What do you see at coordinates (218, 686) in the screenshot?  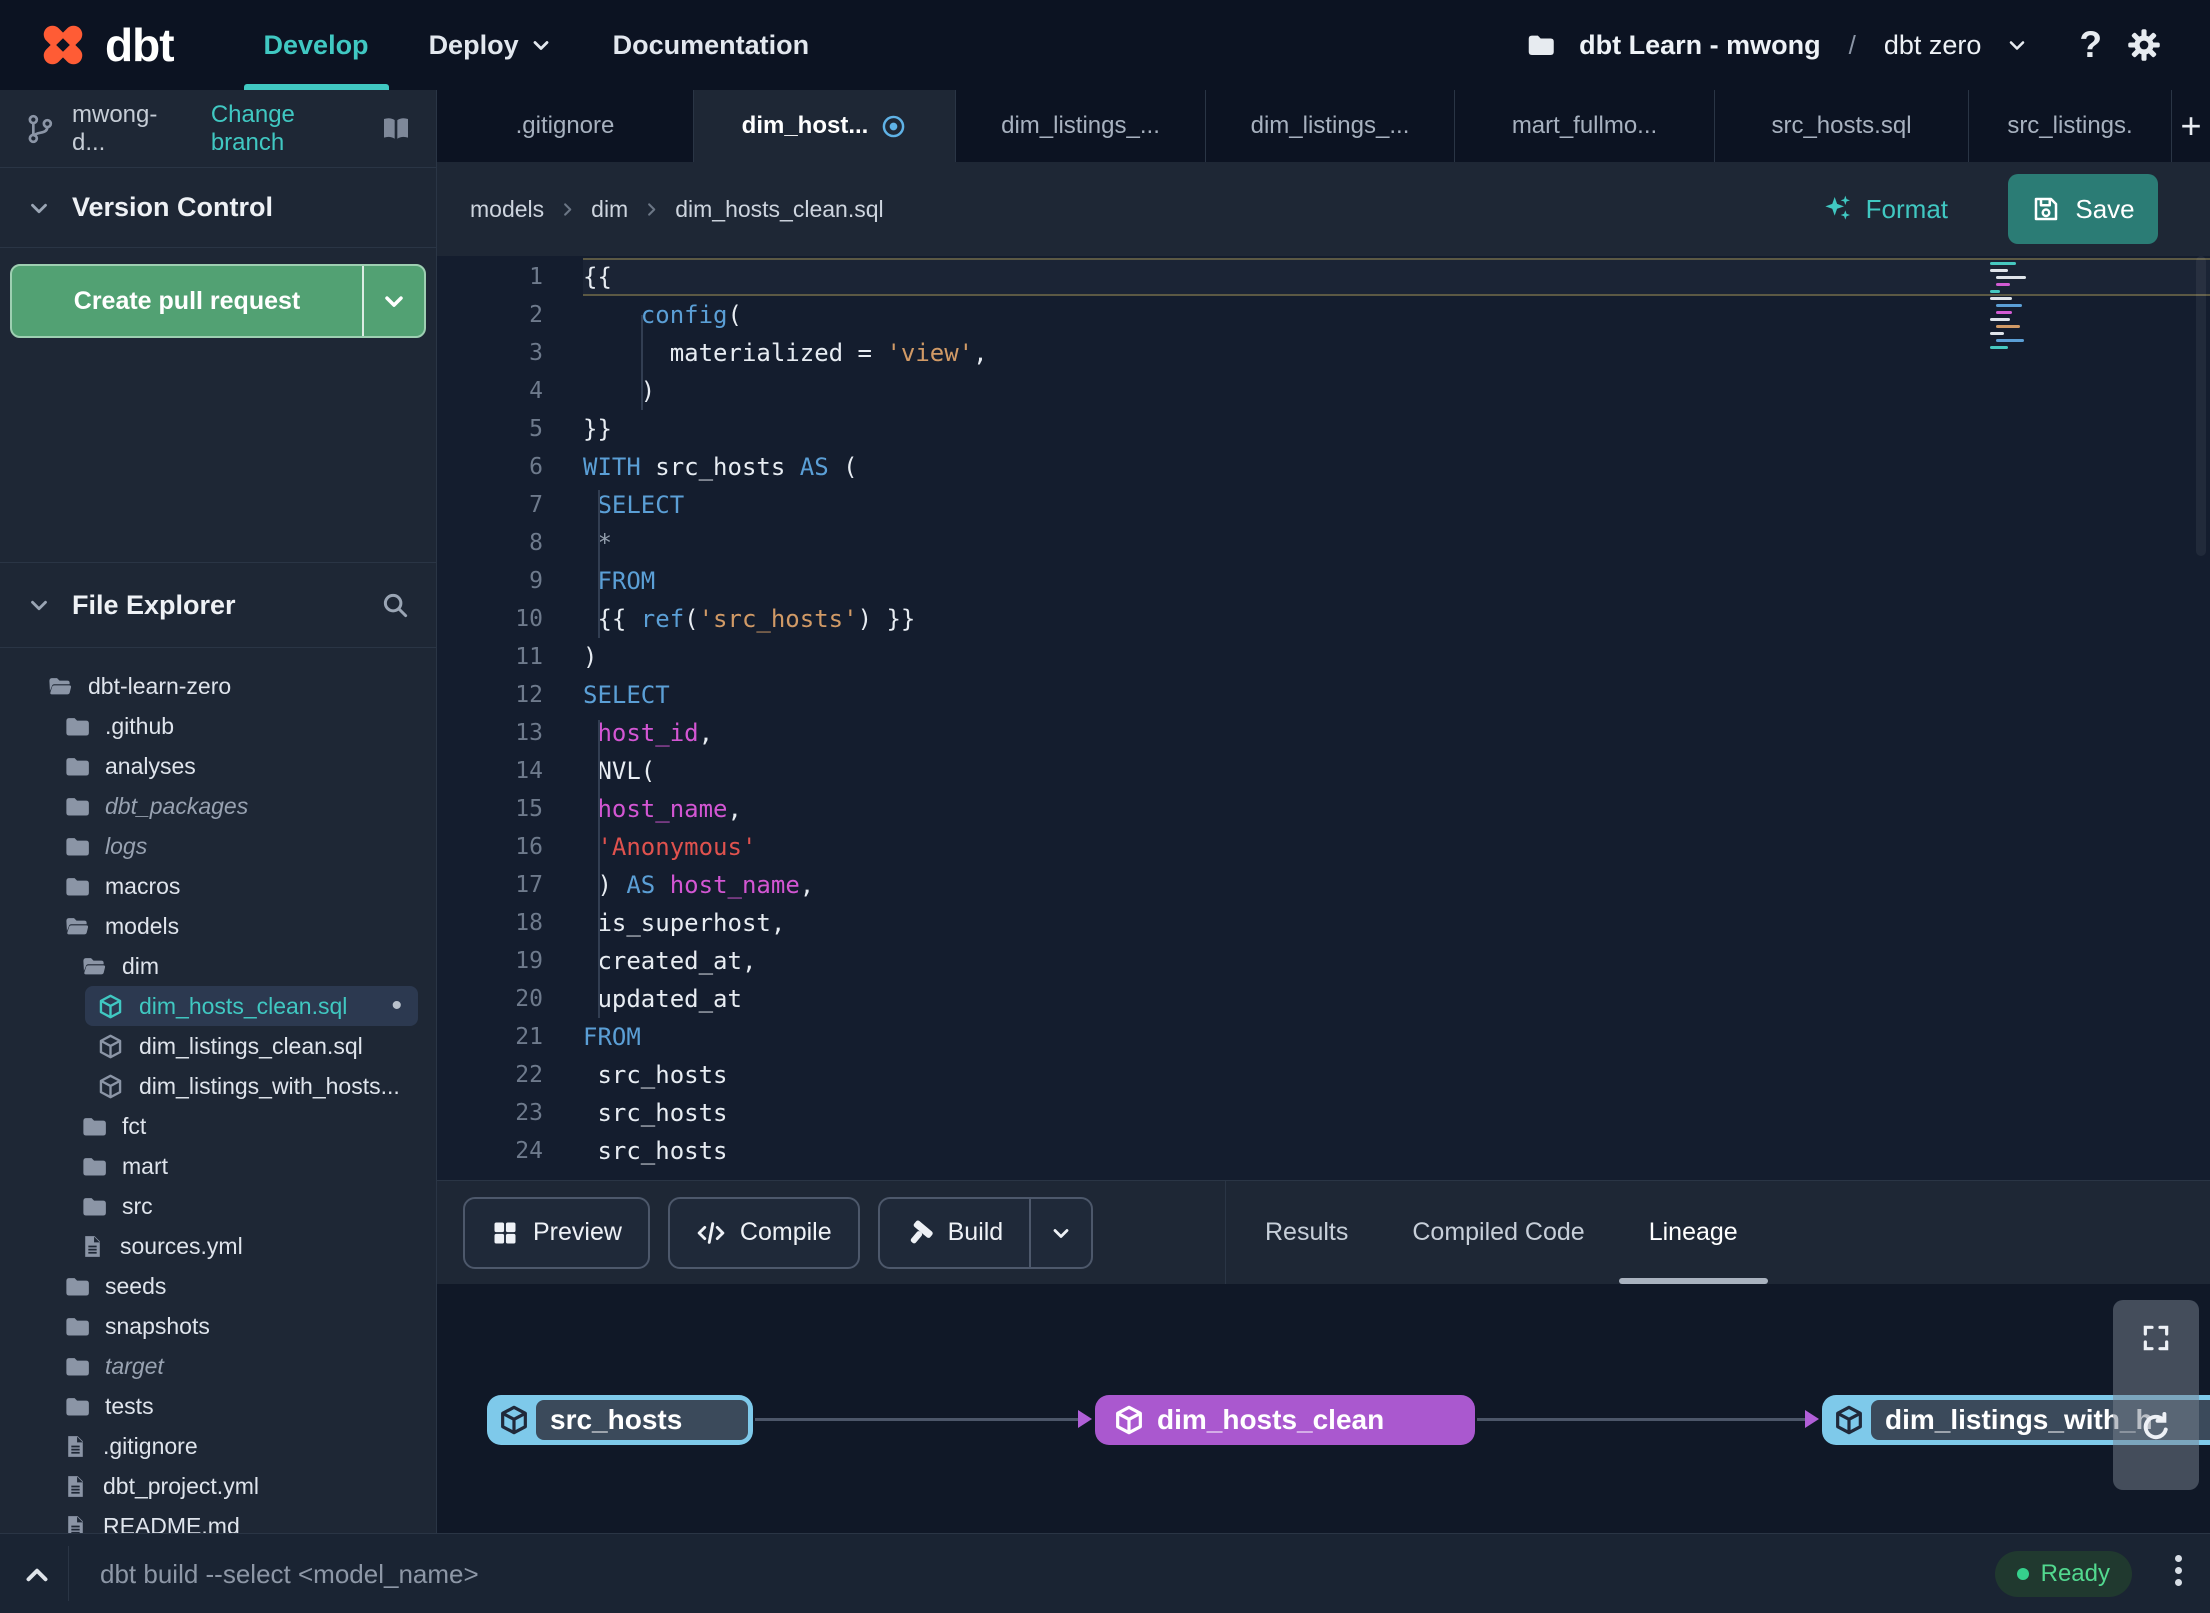 I see `tree-item-dbt-learn-zero: dbt-learn-zero` at bounding box center [218, 686].